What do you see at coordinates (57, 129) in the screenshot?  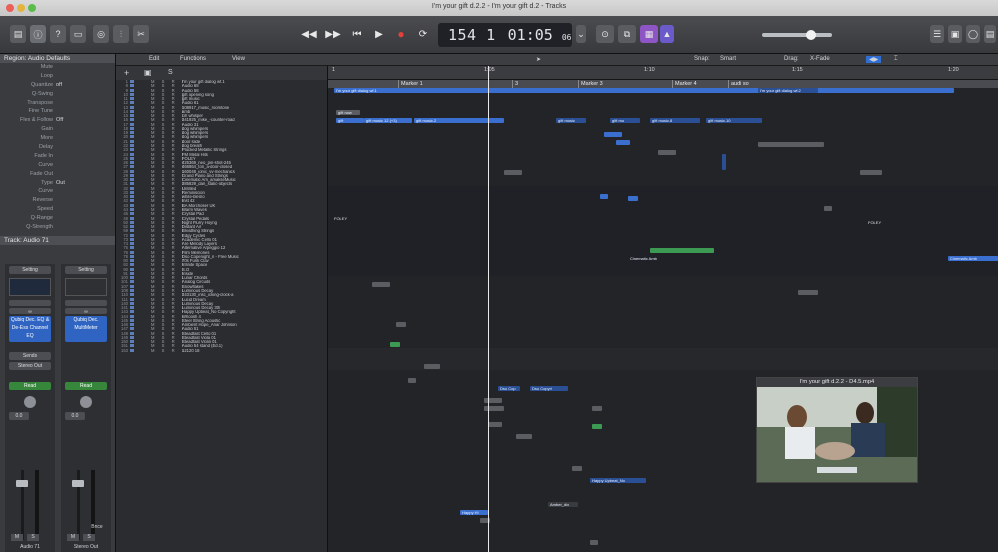 I see `region-param-row: Gain` at bounding box center [57, 129].